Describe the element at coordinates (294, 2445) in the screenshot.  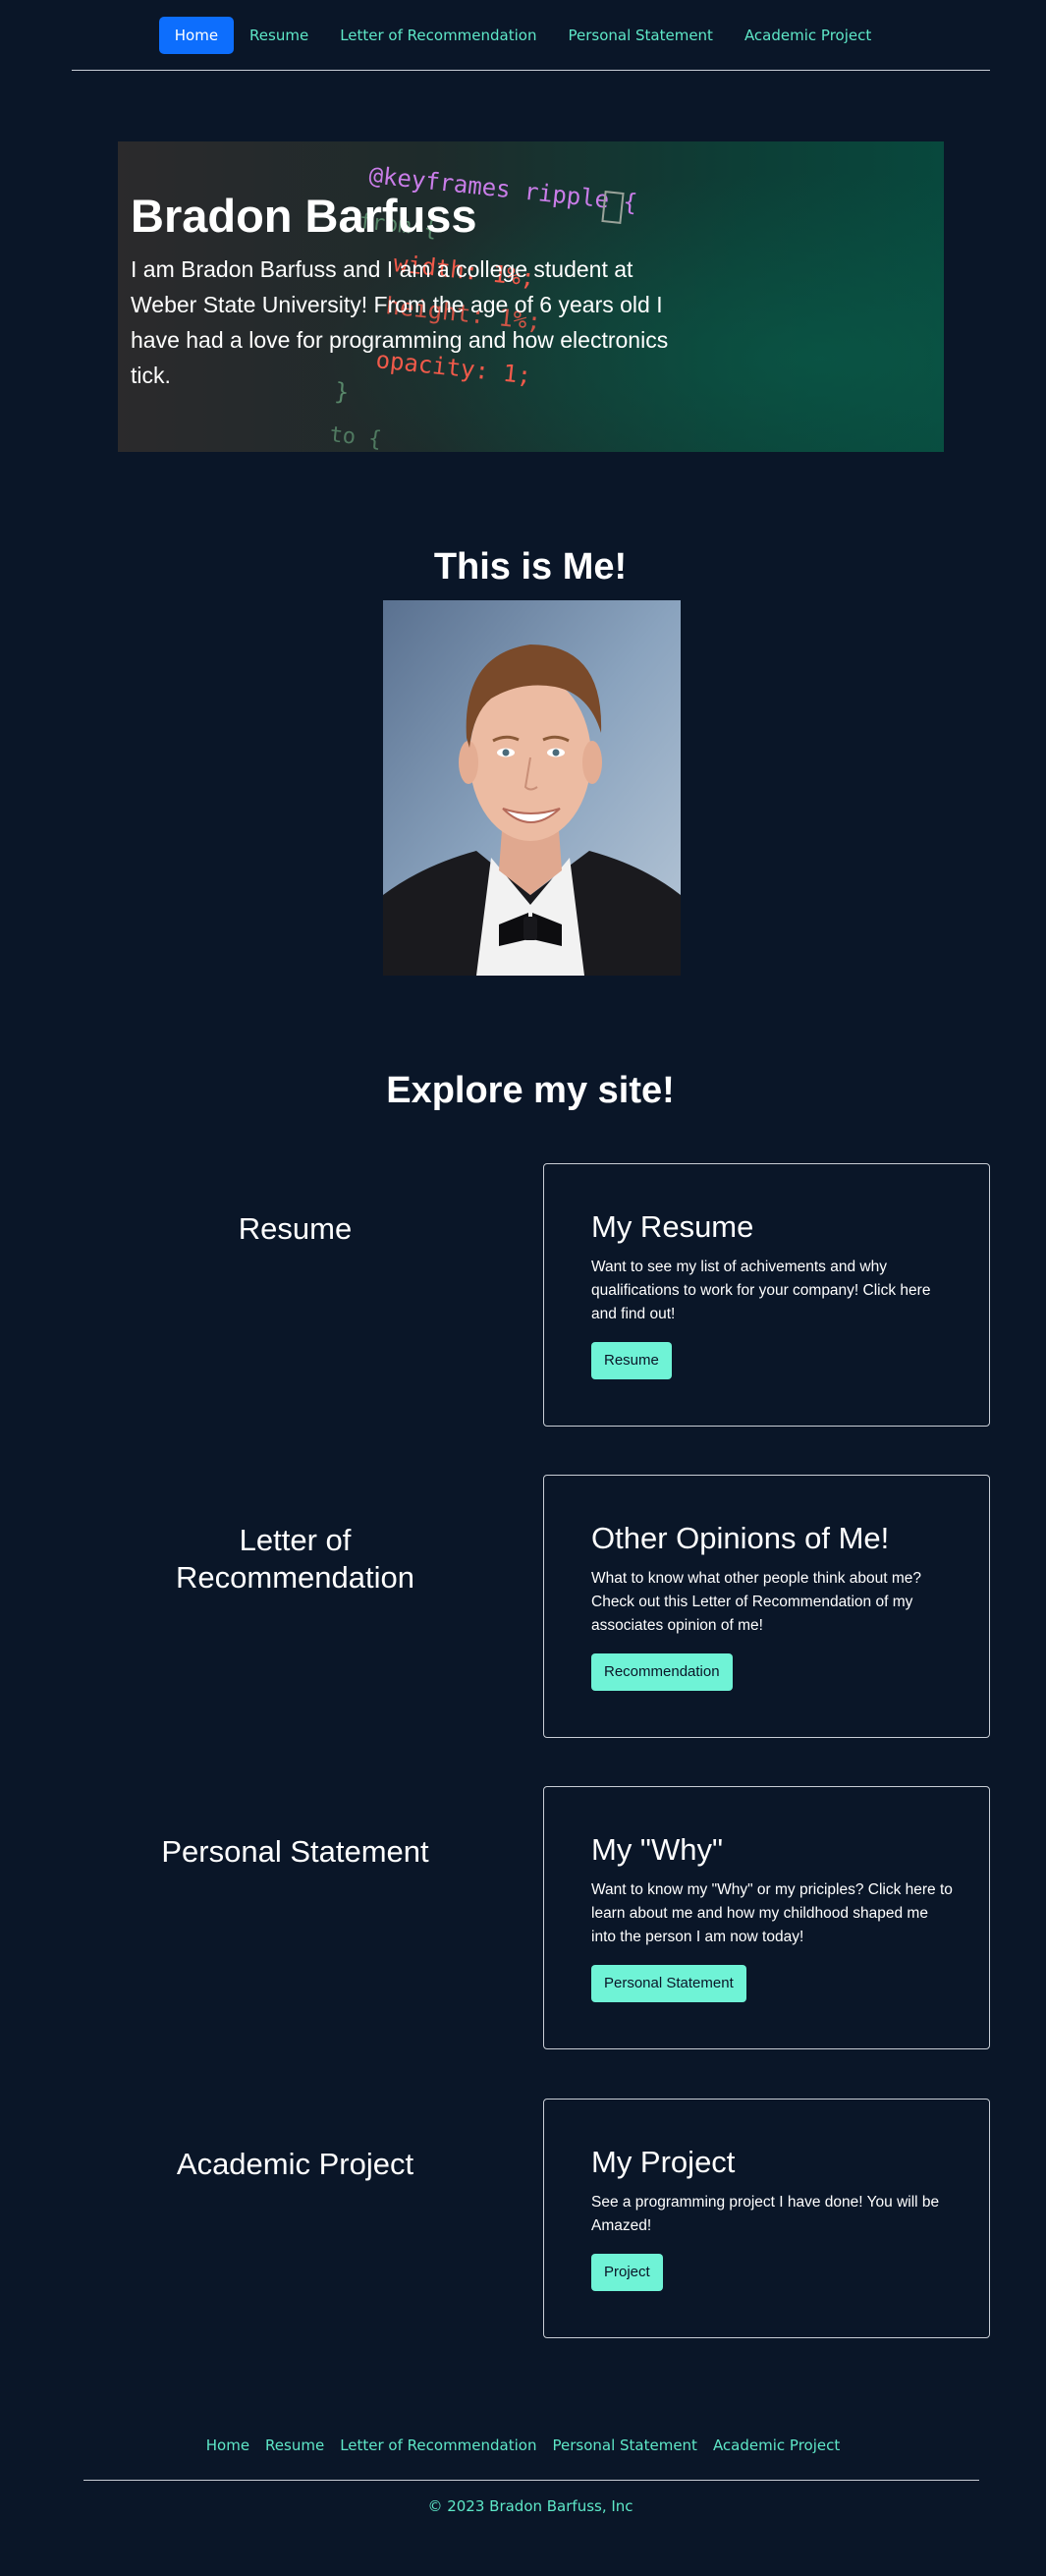
I see `footer-link-resume: Resume` at that location.